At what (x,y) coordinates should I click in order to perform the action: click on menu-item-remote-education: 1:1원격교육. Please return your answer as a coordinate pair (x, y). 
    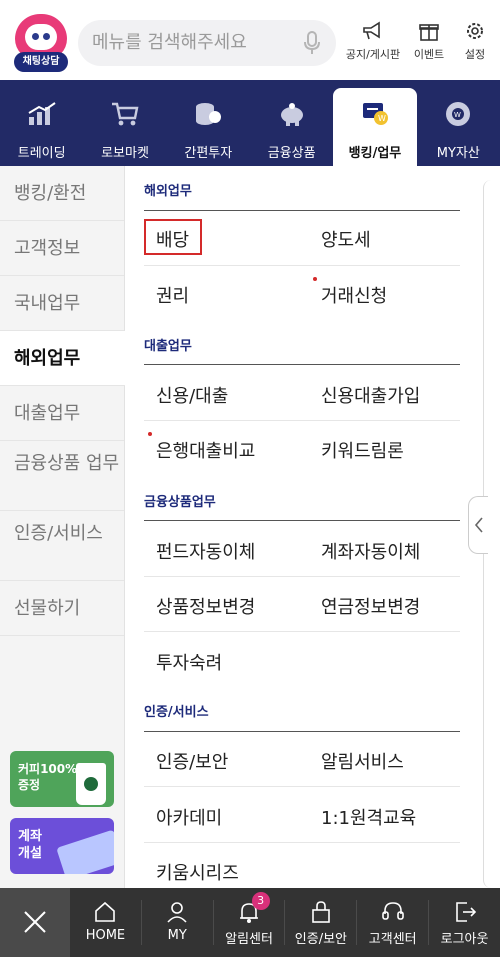
    Looking at the image, I should click on (368, 817).